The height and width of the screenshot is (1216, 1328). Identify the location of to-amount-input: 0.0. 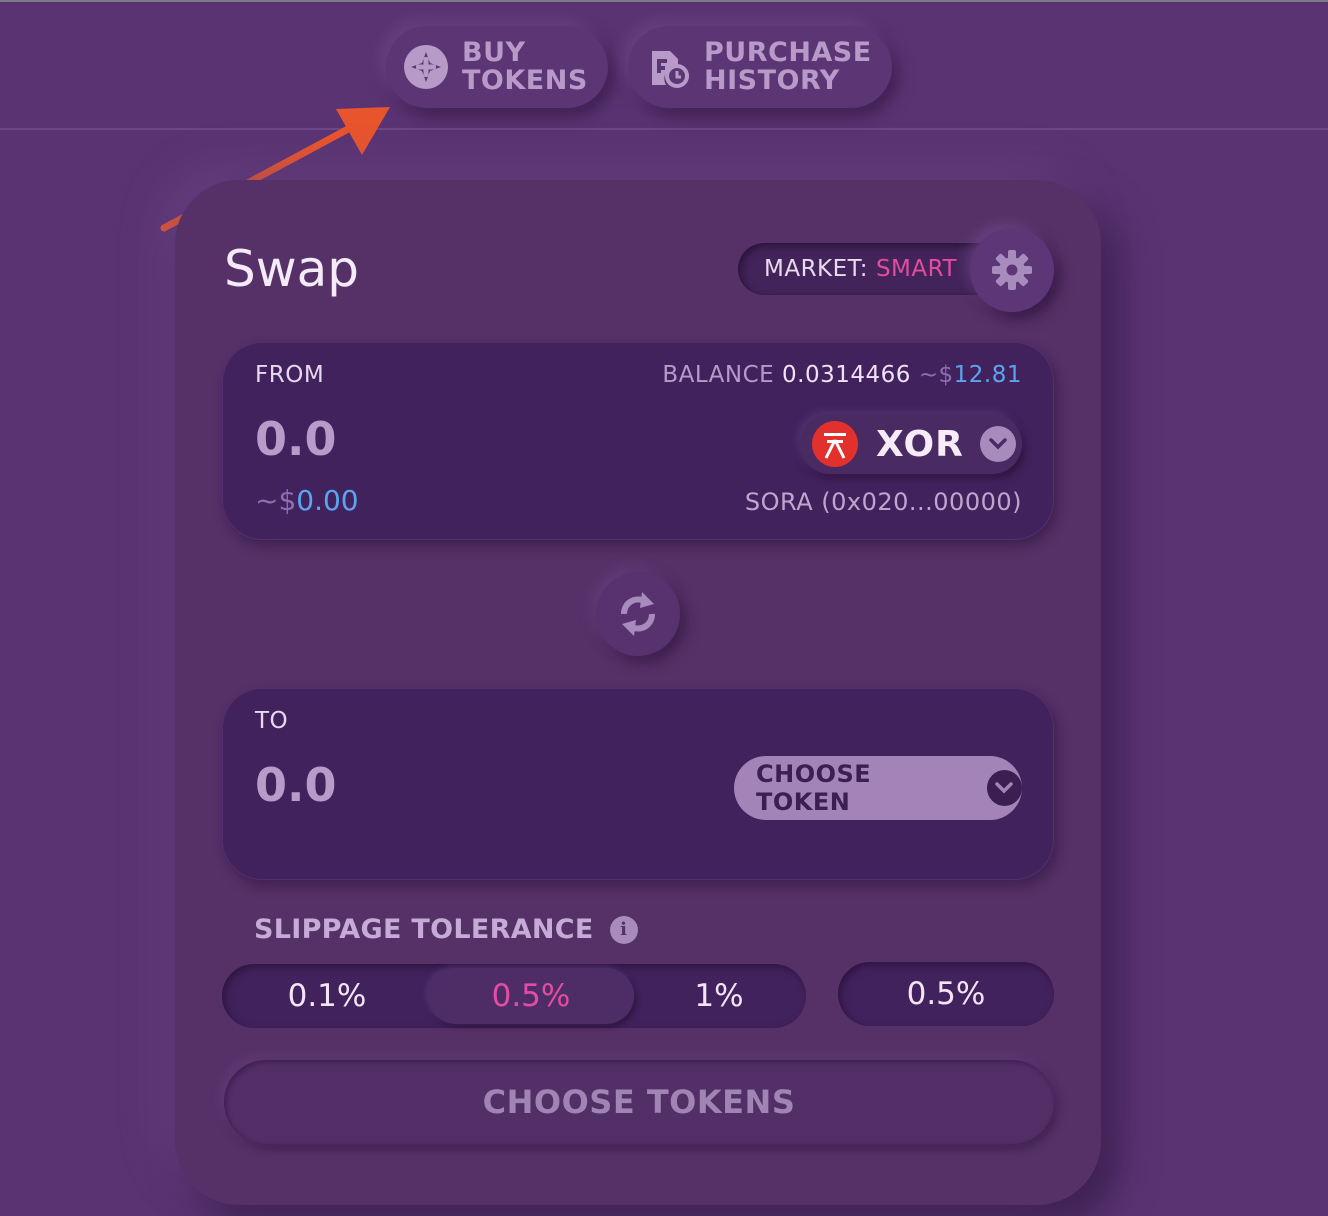
(296, 785).